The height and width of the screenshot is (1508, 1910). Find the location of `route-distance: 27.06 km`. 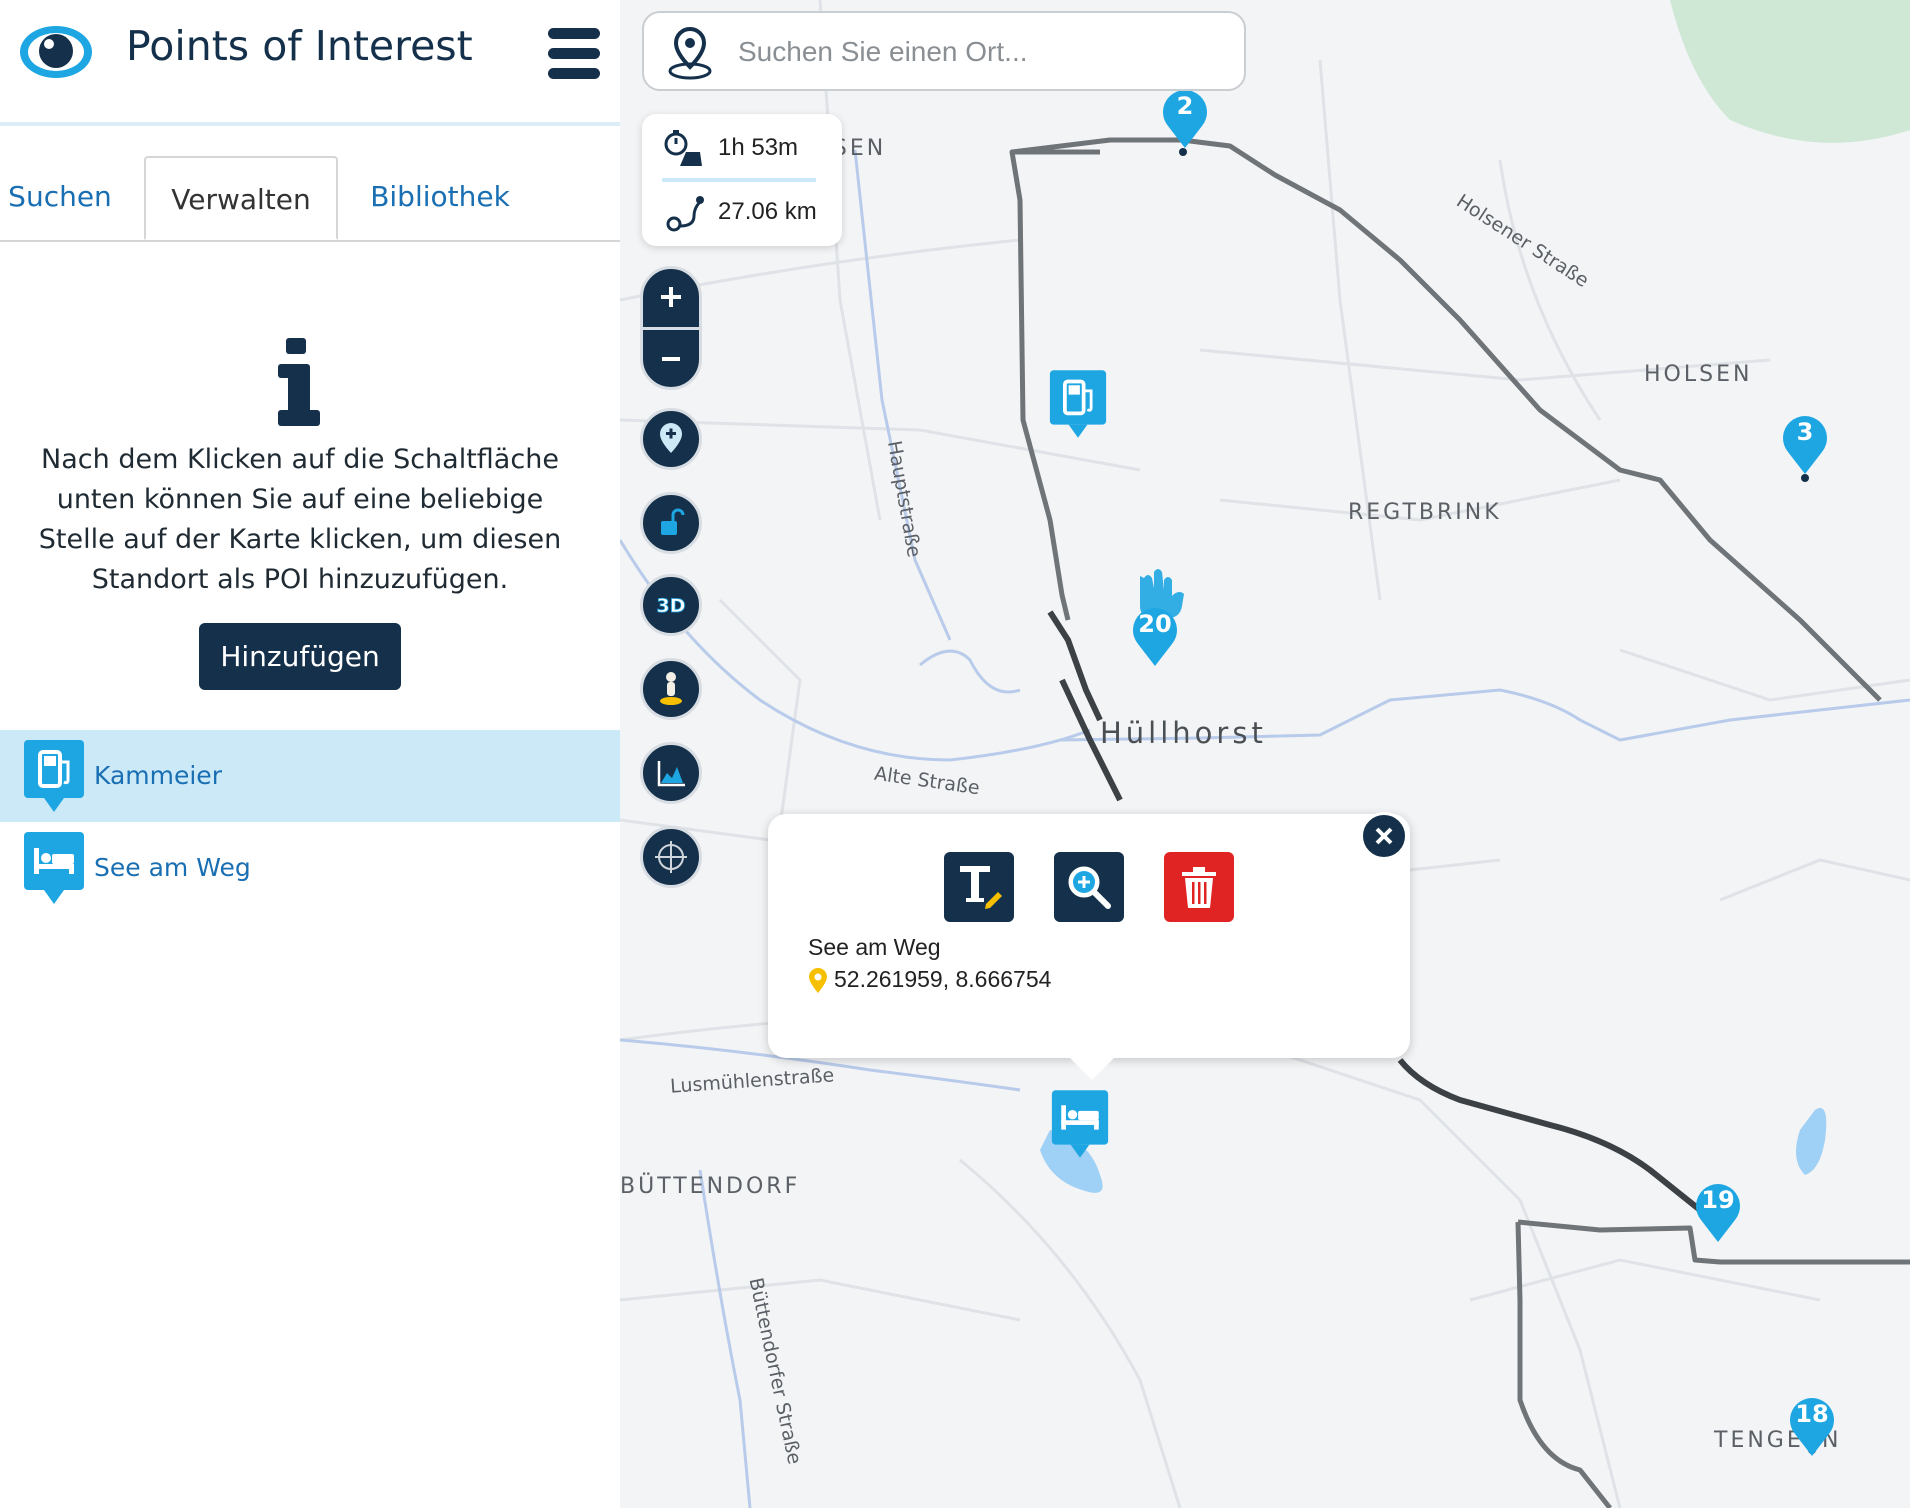

route-distance: 27.06 km is located at coordinates (767, 211).